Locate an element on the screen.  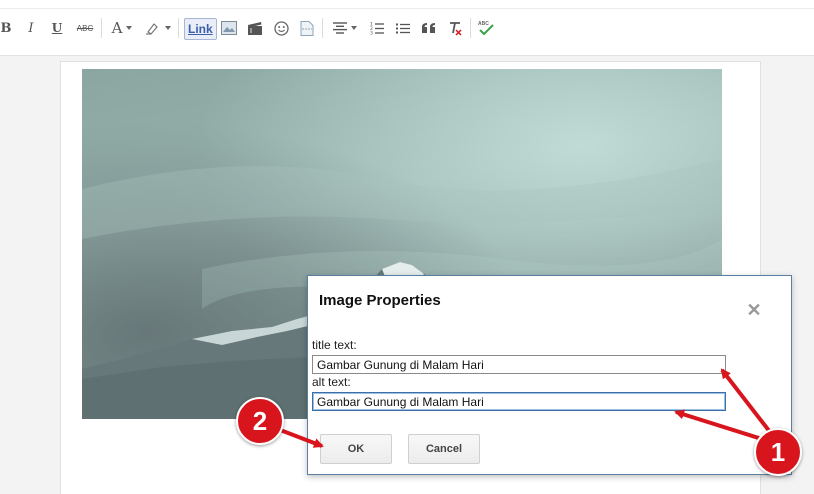
strikethrough-button: ABC is located at coordinates (85, 28).